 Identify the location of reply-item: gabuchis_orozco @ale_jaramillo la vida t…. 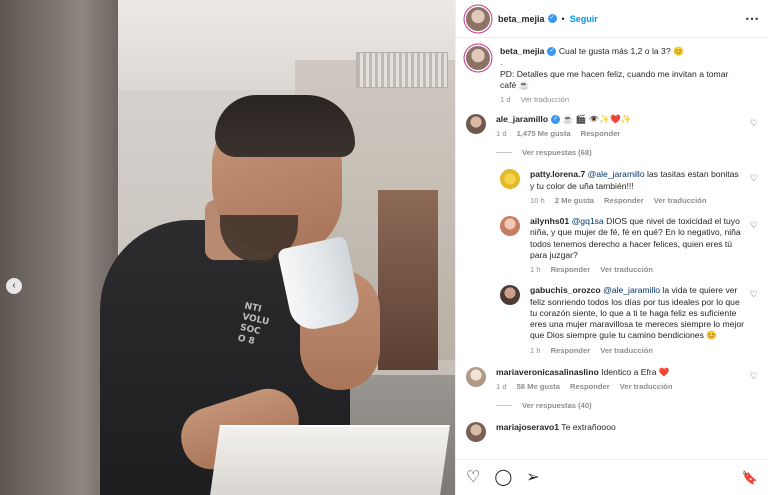
(629, 320).